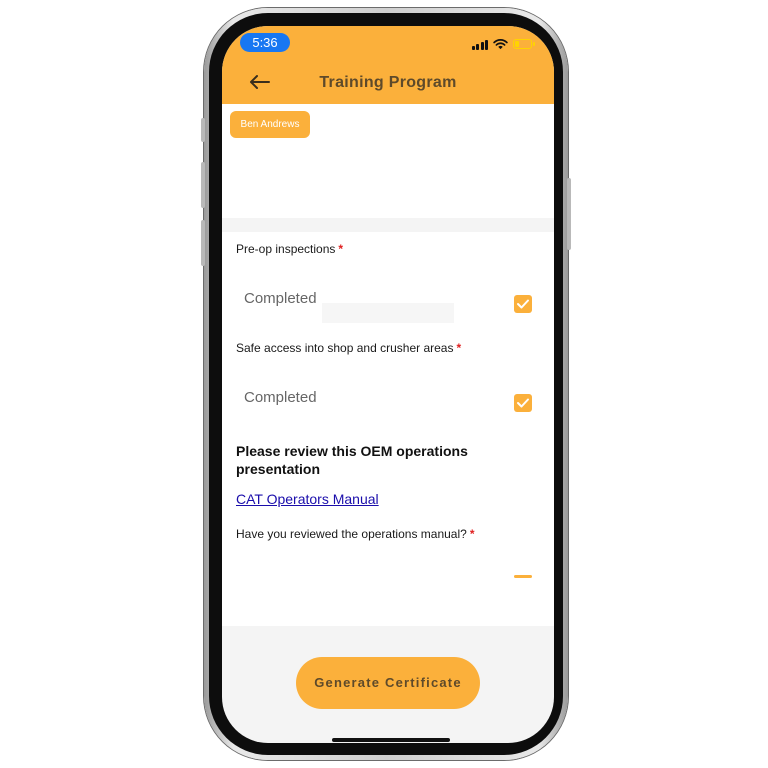 The width and height of the screenshot is (768, 768). What do you see at coordinates (479, 44) in the screenshot?
I see `cellular-signal-icon` at bounding box center [479, 44].